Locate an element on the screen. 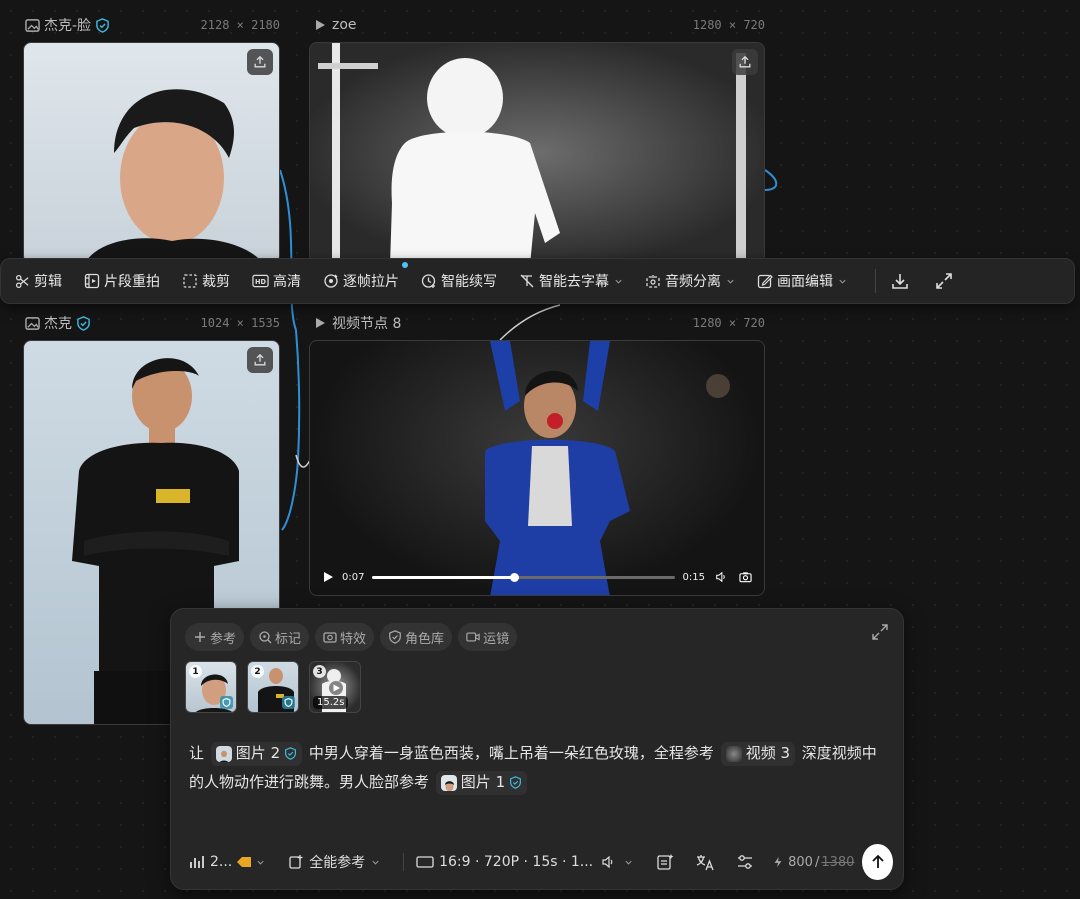 The height and width of the screenshot is (899, 1080). play-button-icon is located at coordinates (328, 577).